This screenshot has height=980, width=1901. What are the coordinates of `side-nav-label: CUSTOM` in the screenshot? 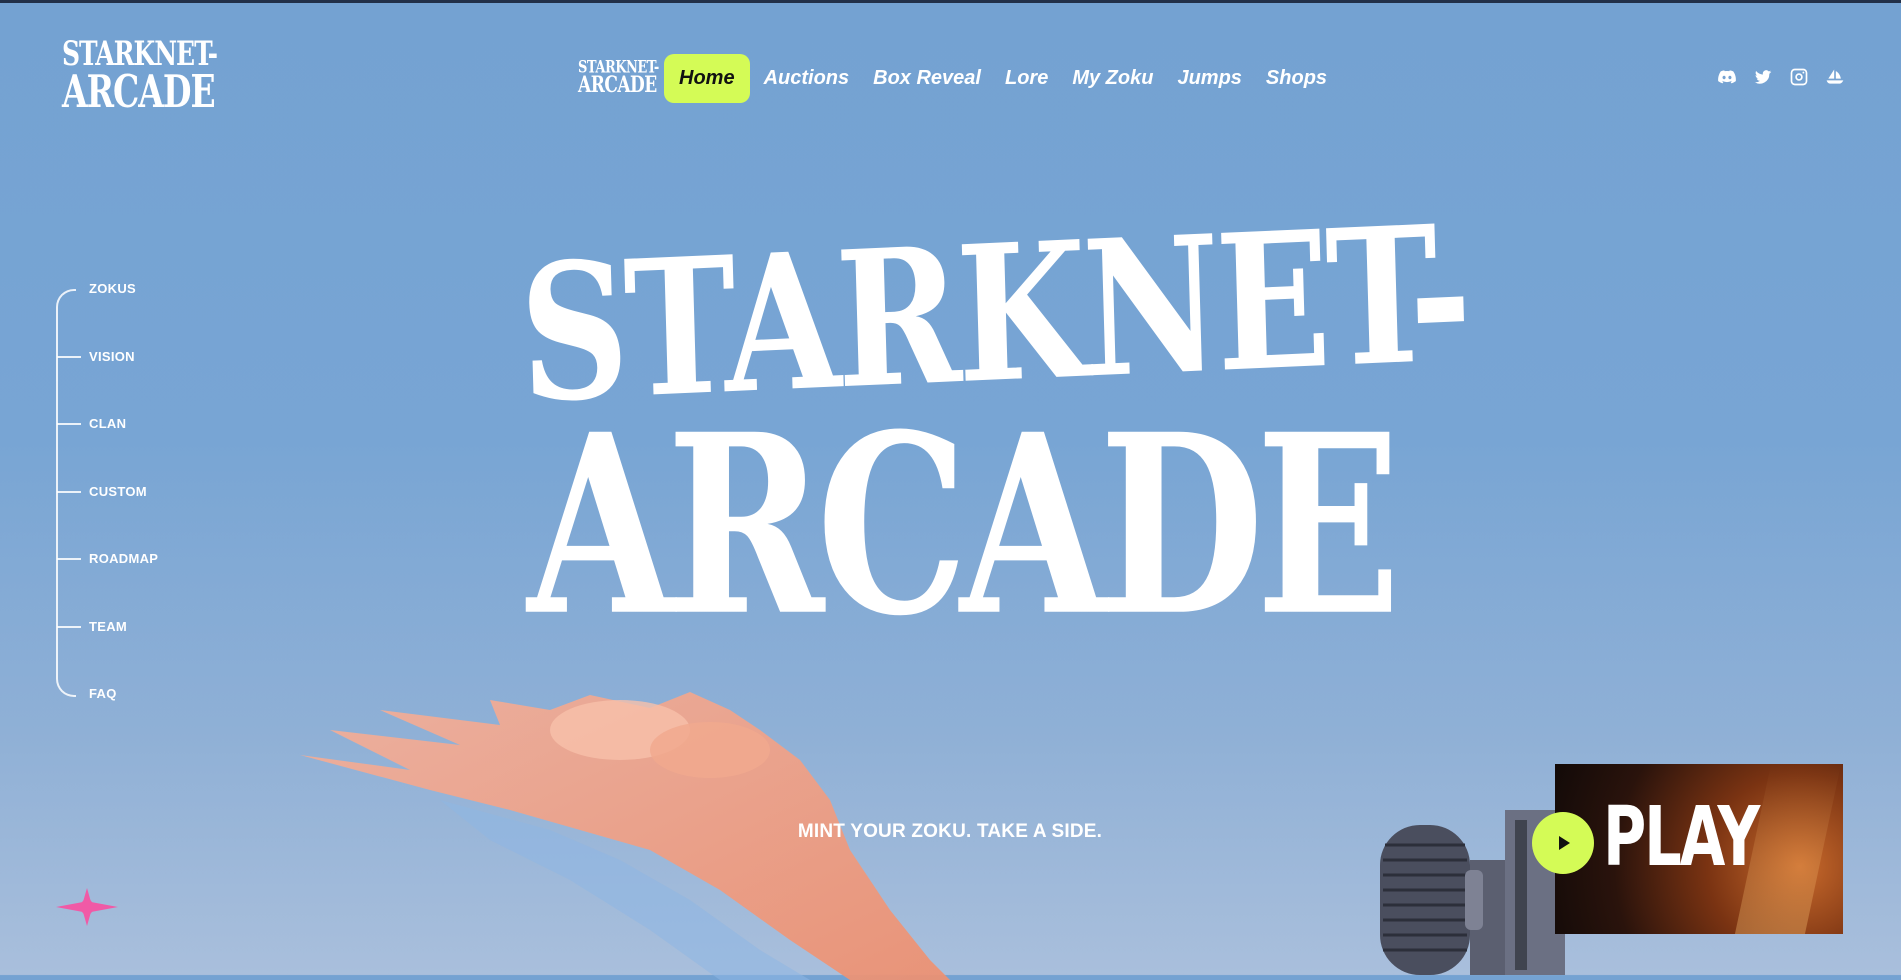 It's located at (118, 491).